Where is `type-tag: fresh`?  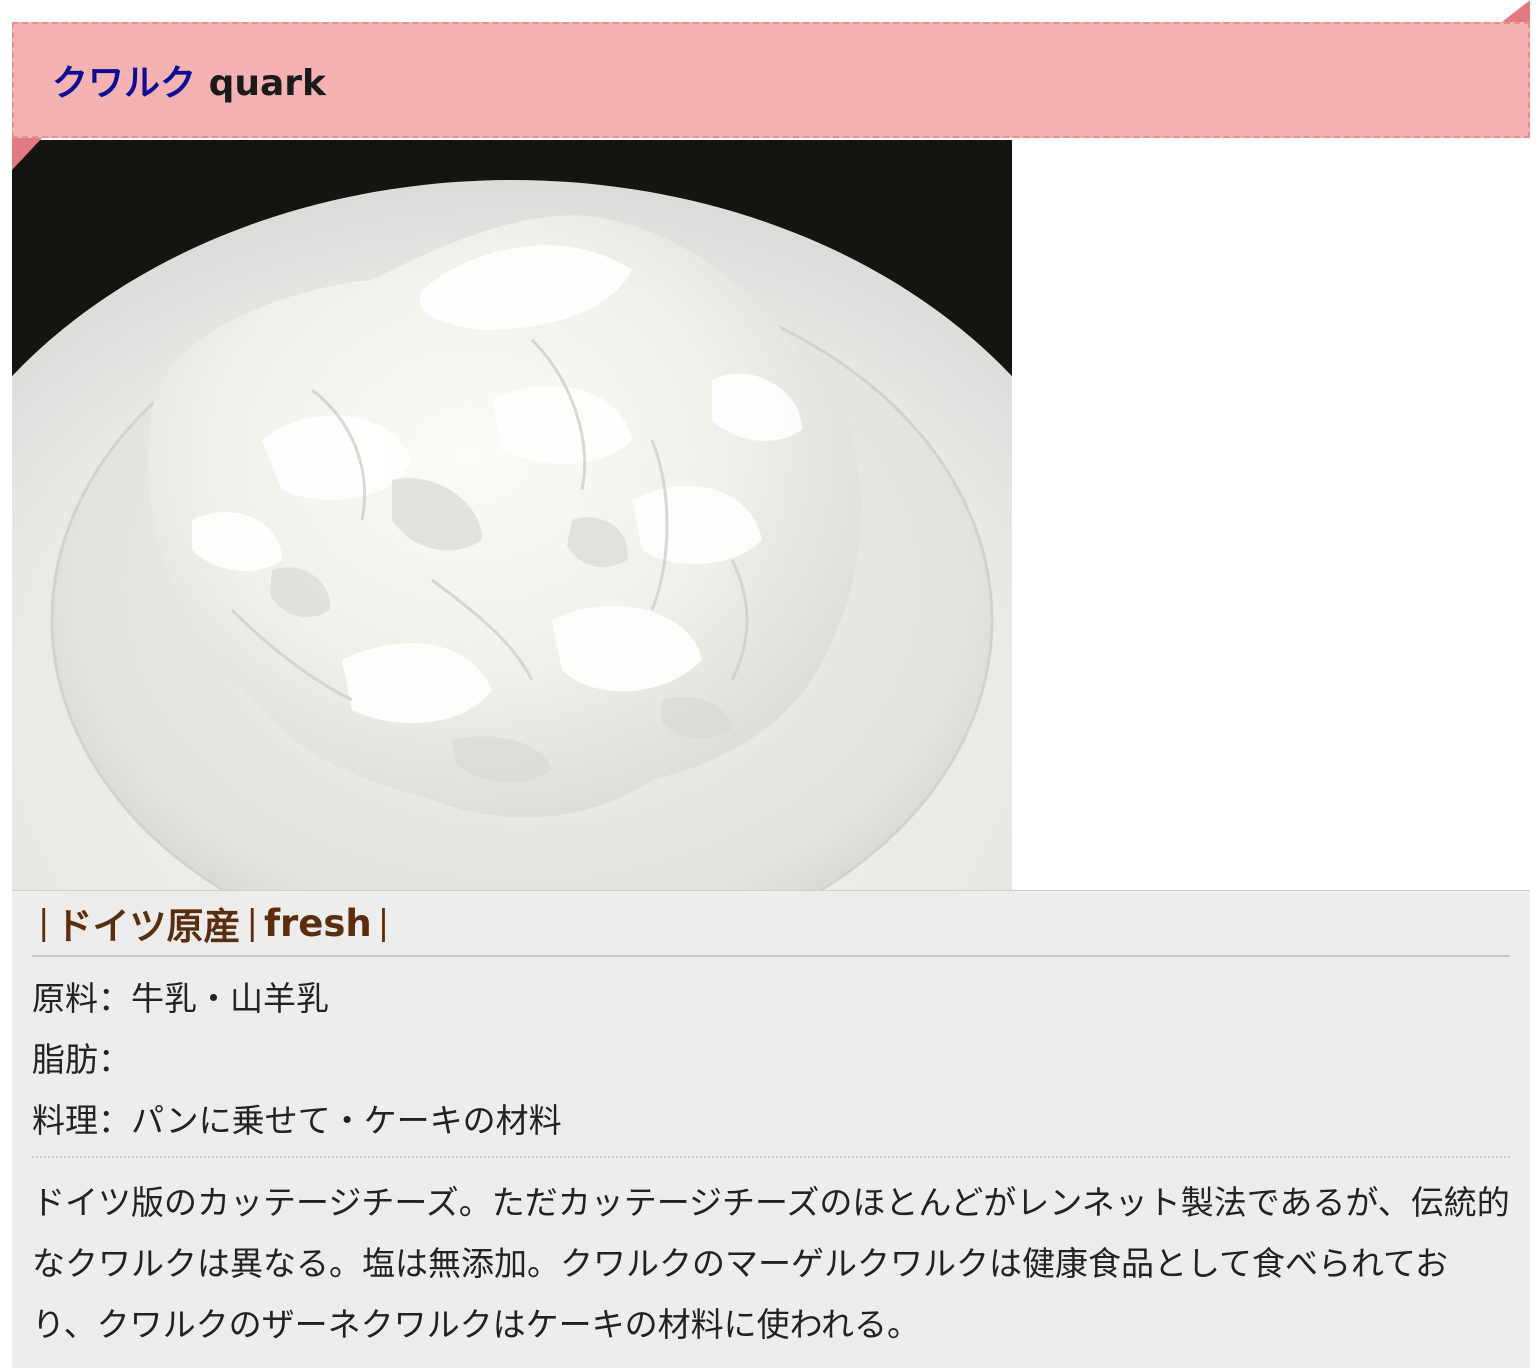
type-tag: fresh is located at coordinates (317, 923).